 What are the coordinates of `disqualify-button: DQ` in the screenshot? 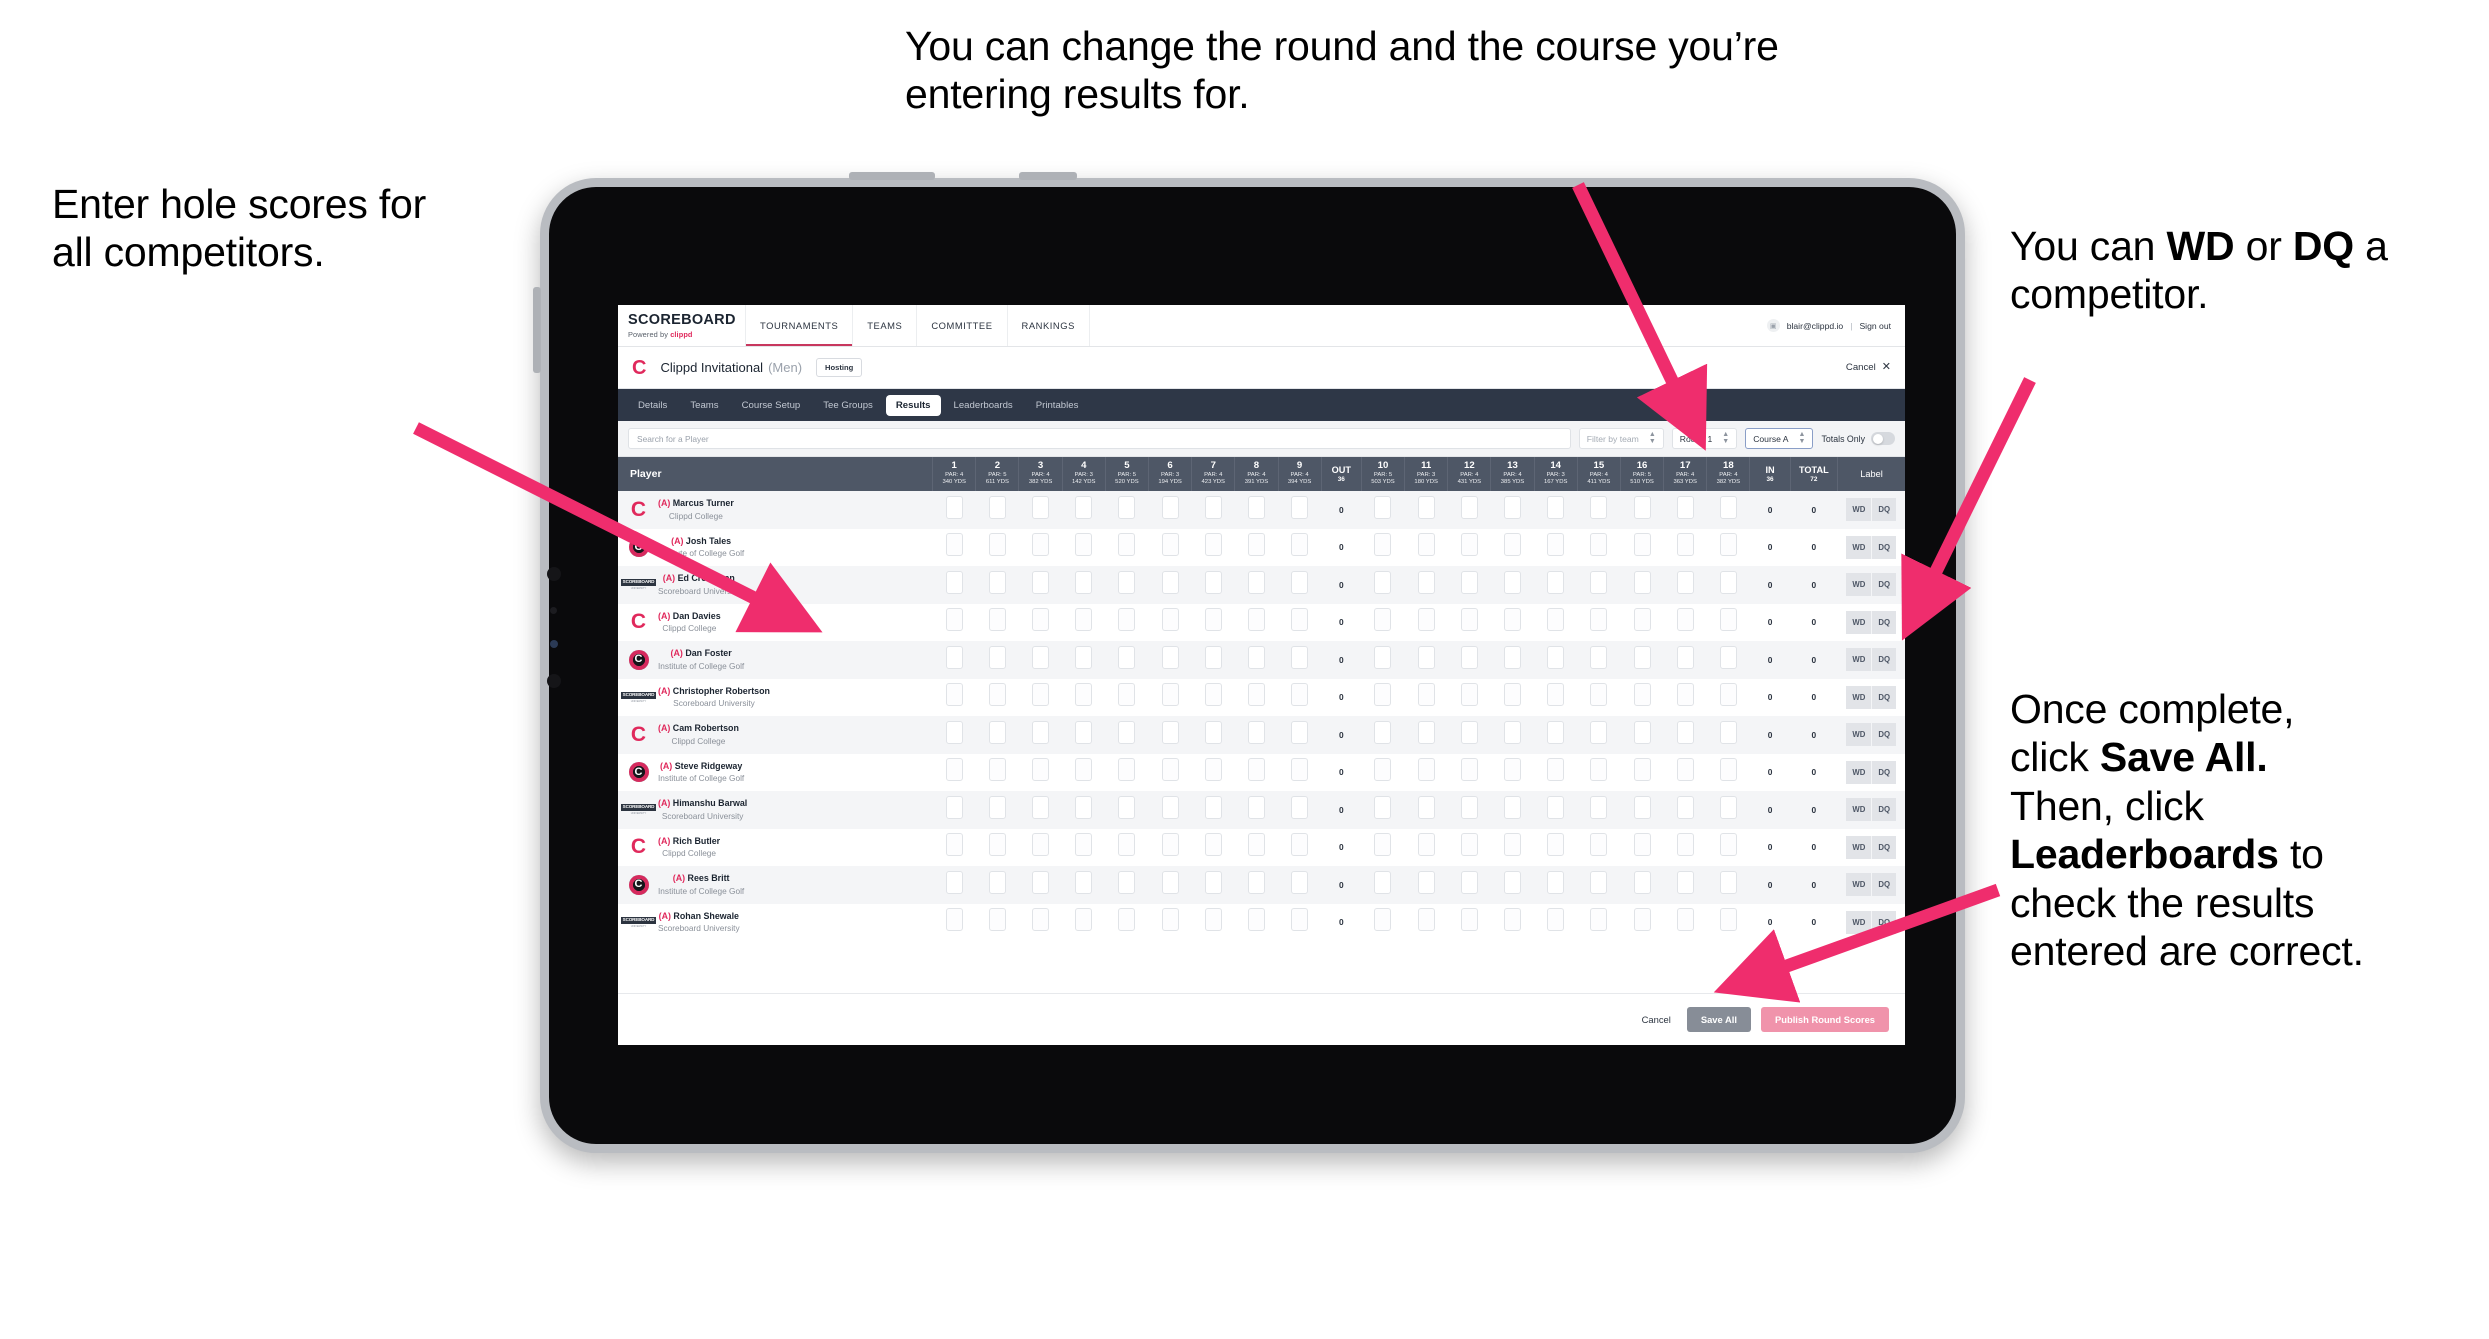 It's located at (1884, 735).